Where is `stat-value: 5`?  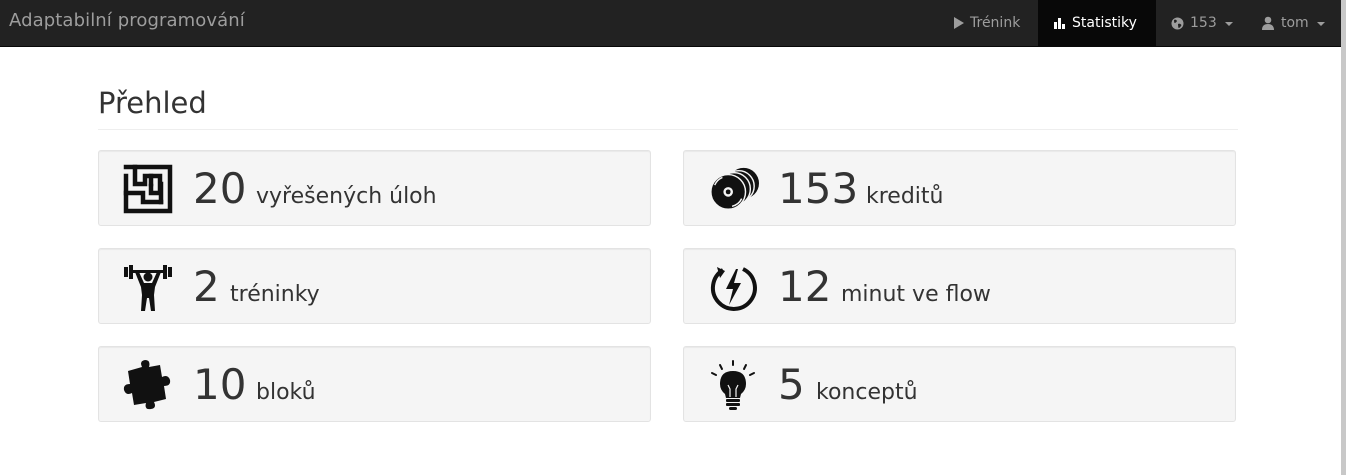
stat-value: 5 is located at coordinates (791, 384).